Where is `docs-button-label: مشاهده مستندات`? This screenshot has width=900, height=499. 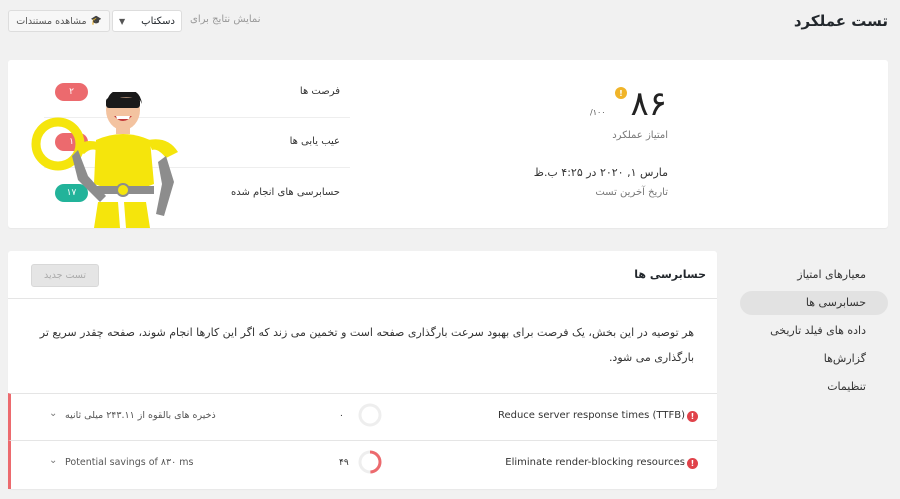
docs-button-label: مشاهده مستندات is located at coordinates (51, 21).